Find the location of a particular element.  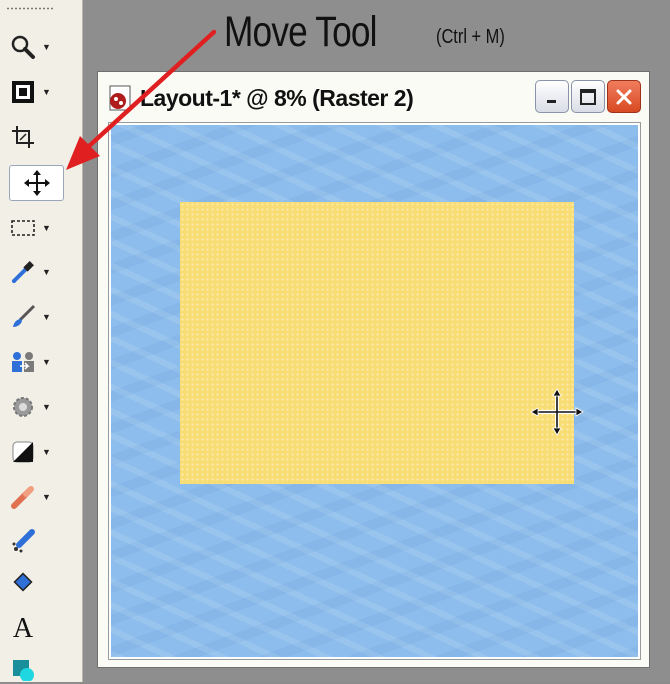

maximize-button is located at coordinates (588, 96).